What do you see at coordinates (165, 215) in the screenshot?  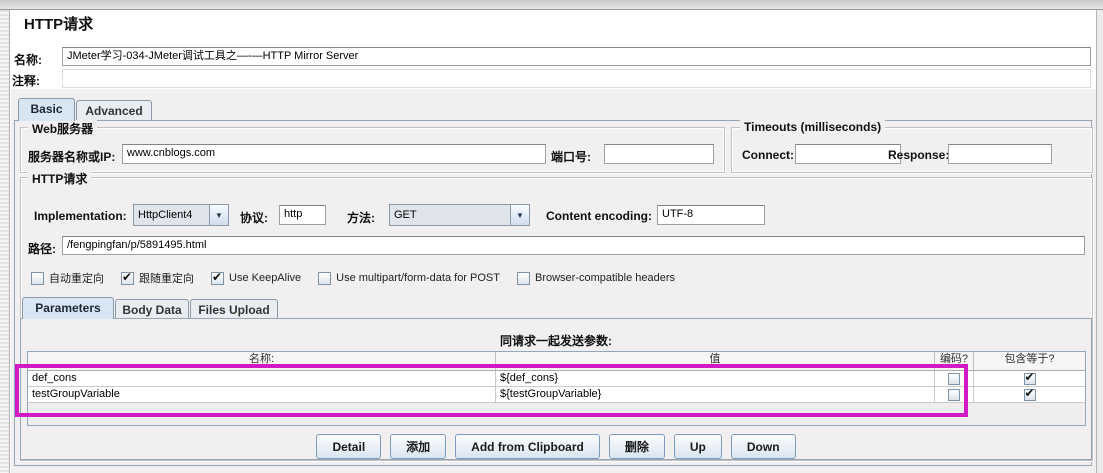 I see `implementation-value: HttpClient4` at bounding box center [165, 215].